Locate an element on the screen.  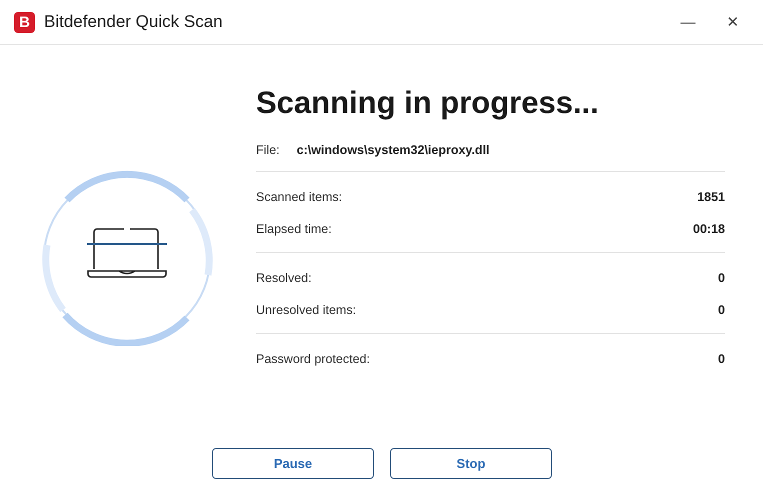
stat-label: Password protected: is located at coordinates (313, 359).